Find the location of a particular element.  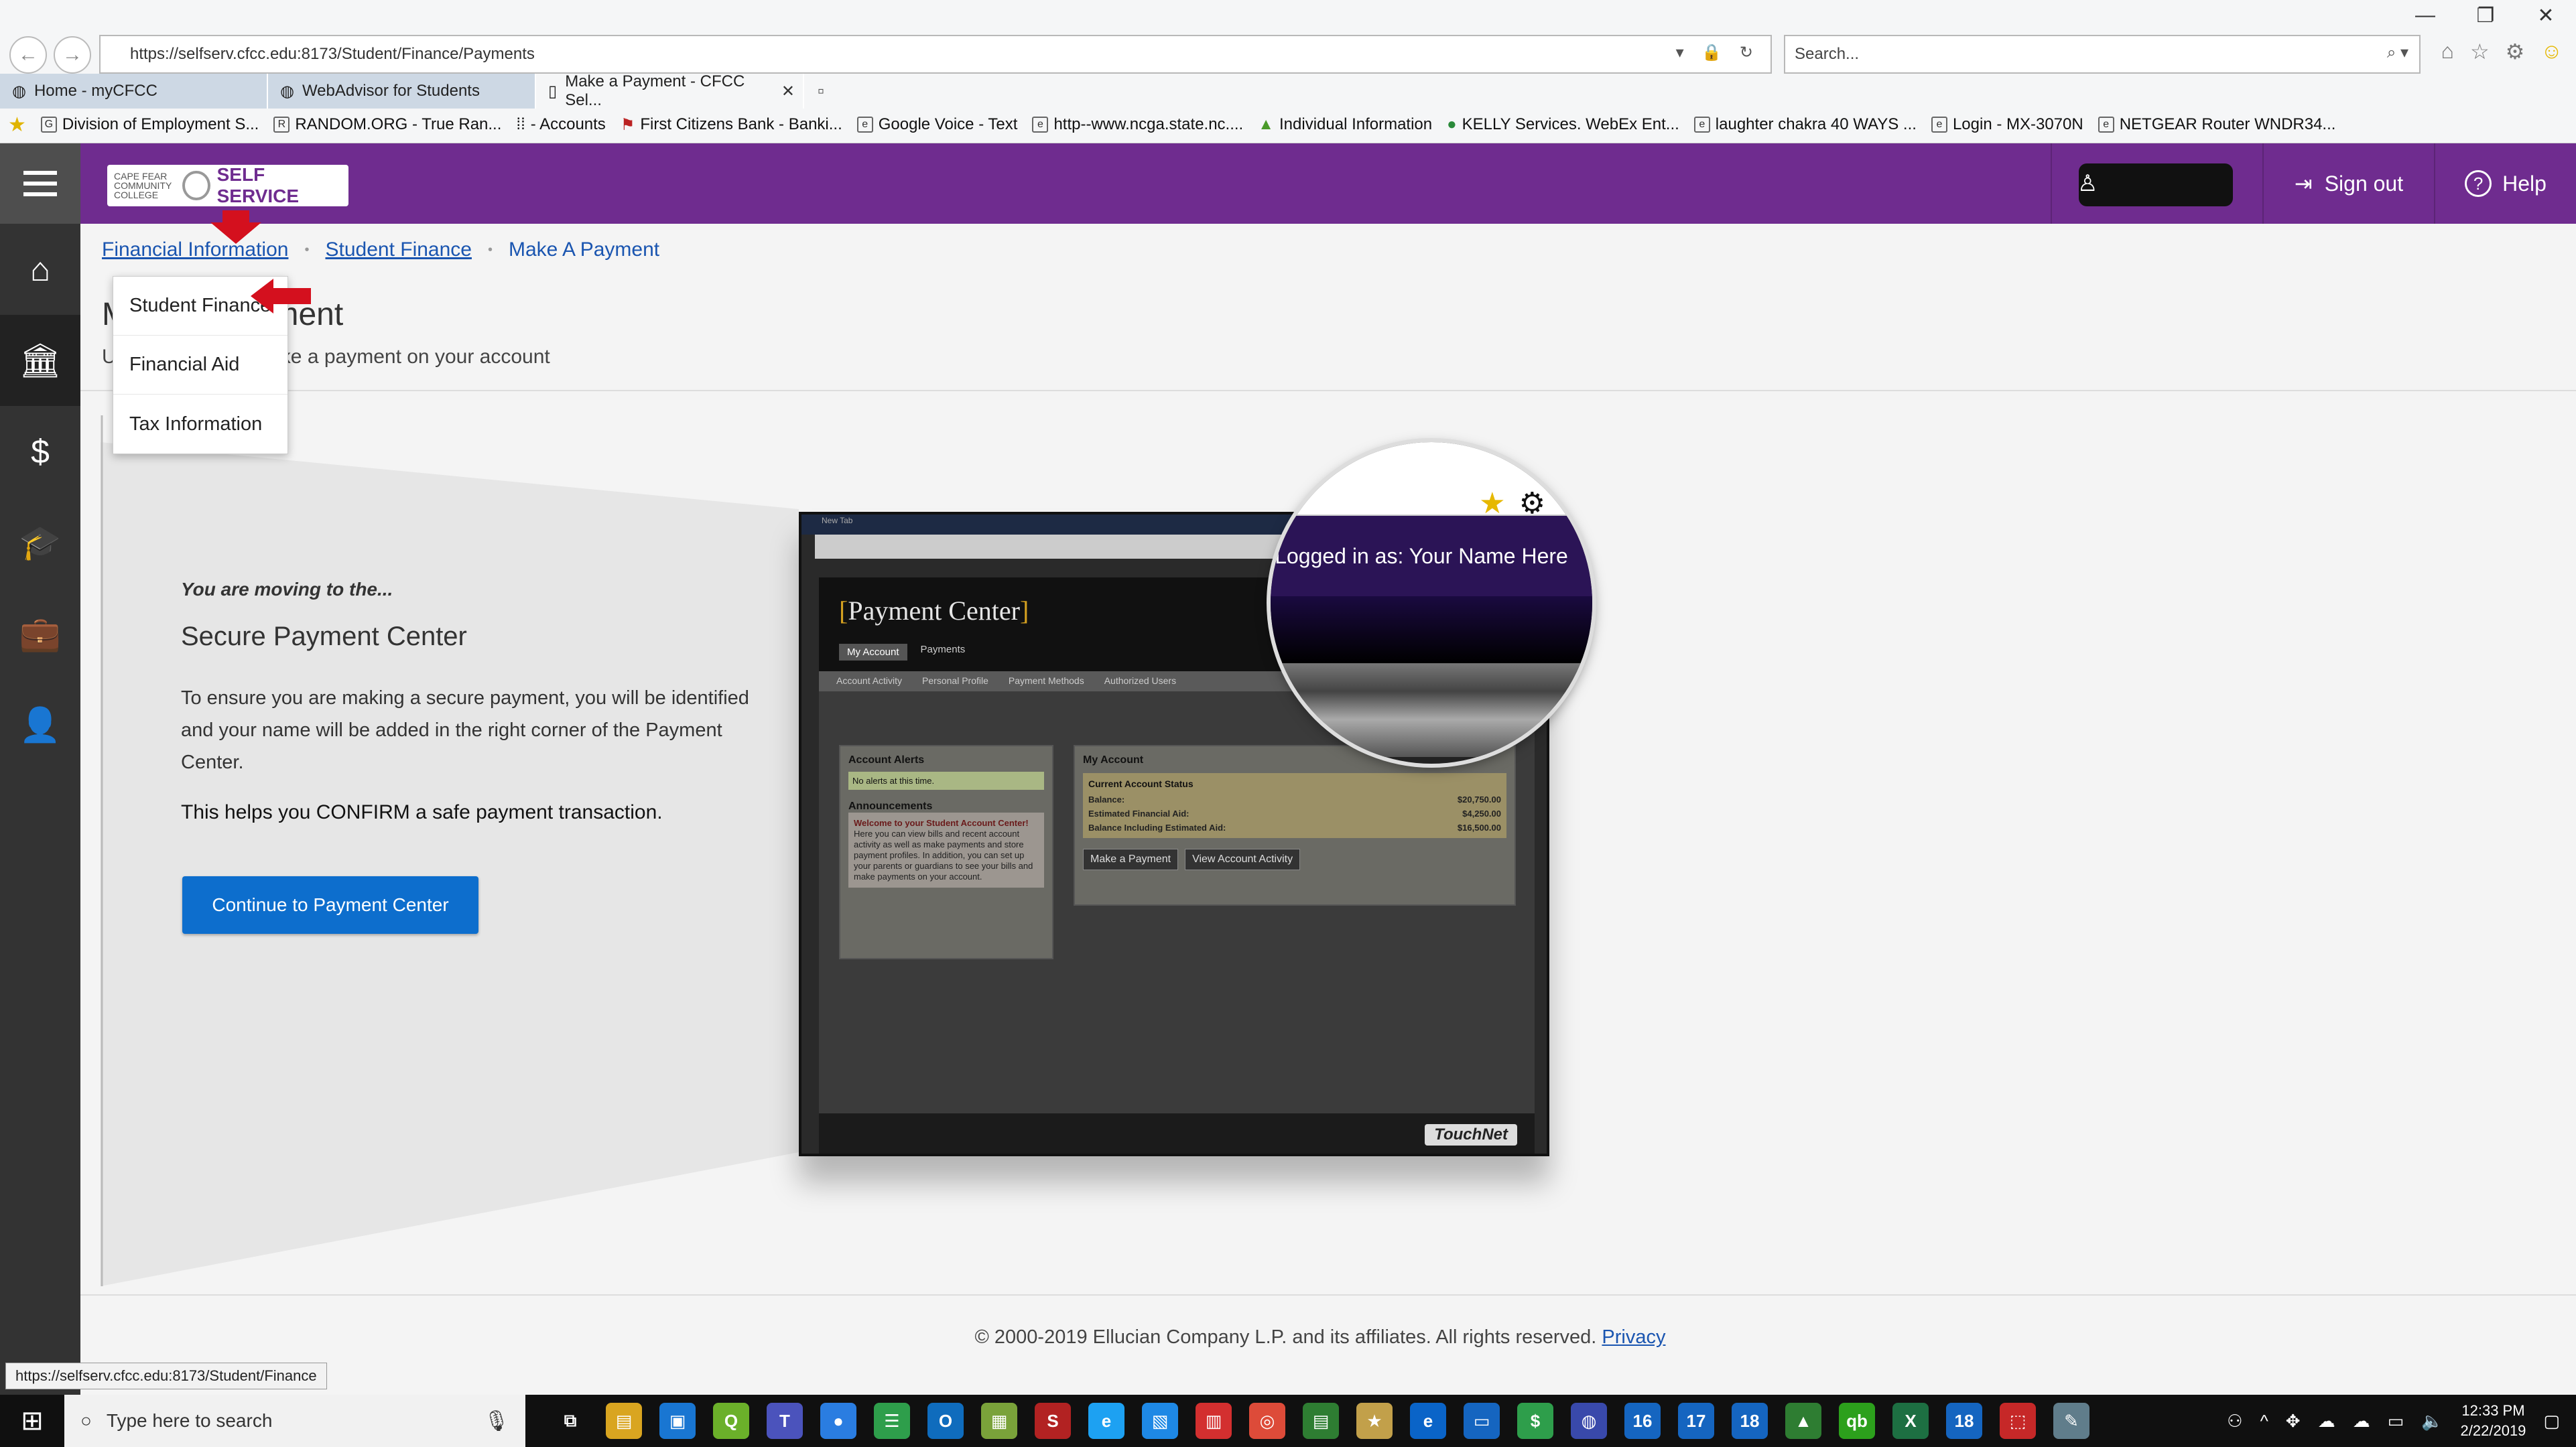

favorite-link: ▲ Individual Information is located at coordinates (1345, 124).